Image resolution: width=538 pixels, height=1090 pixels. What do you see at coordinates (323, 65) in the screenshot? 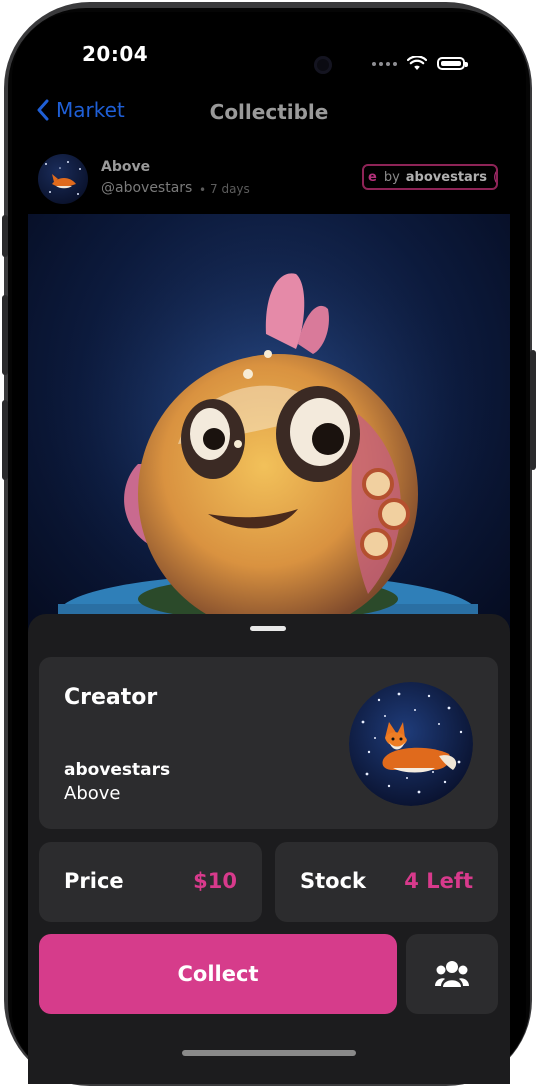
I see `front-camera` at bounding box center [323, 65].